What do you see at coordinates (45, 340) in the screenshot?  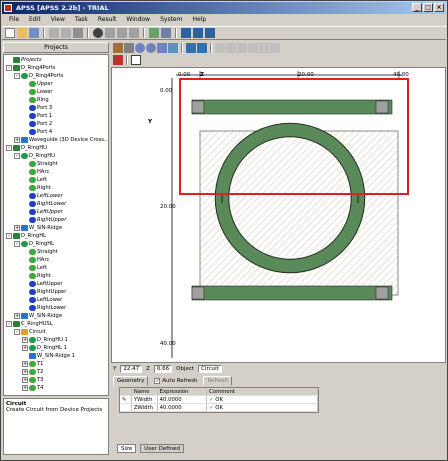 I see `tree-node: + D_RingHU 1` at bounding box center [45, 340].